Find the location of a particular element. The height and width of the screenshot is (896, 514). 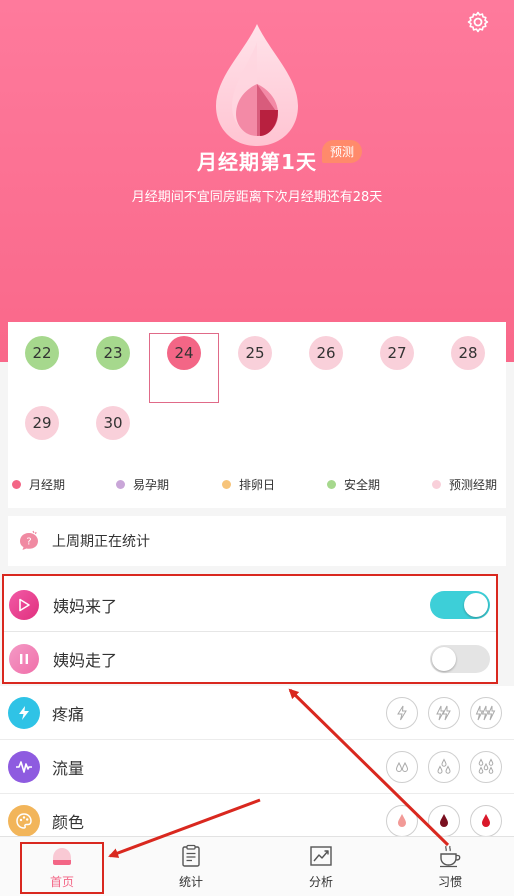

color-dark-icon is located at coordinates (444, 821).